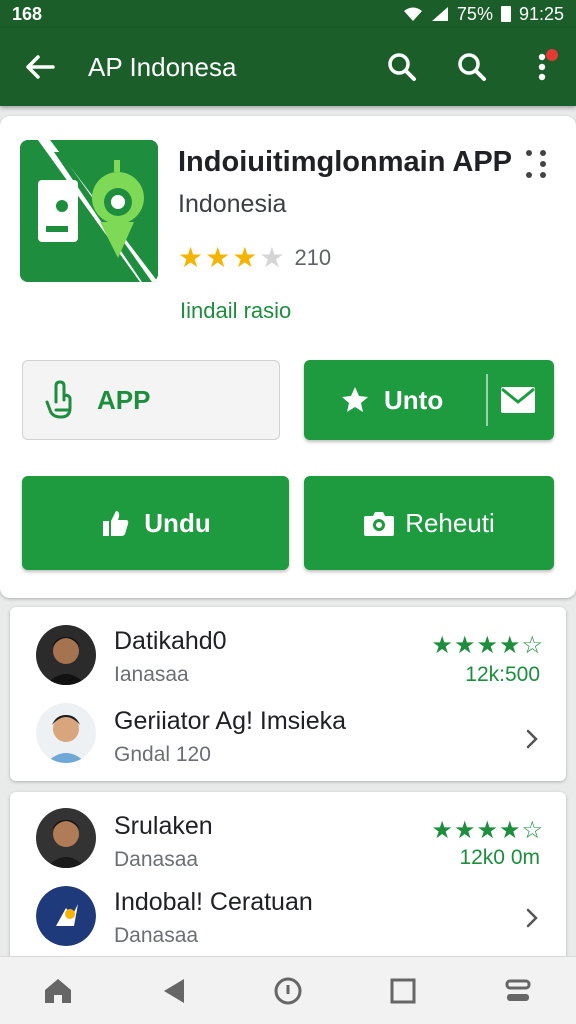 Image resolution: width=576 pixels, height=1024 pixels. What do you see at coordinates (163, 826) in the screenshot?
I see `reviewer-name: Srulaken` at bounding box center [163, 826].